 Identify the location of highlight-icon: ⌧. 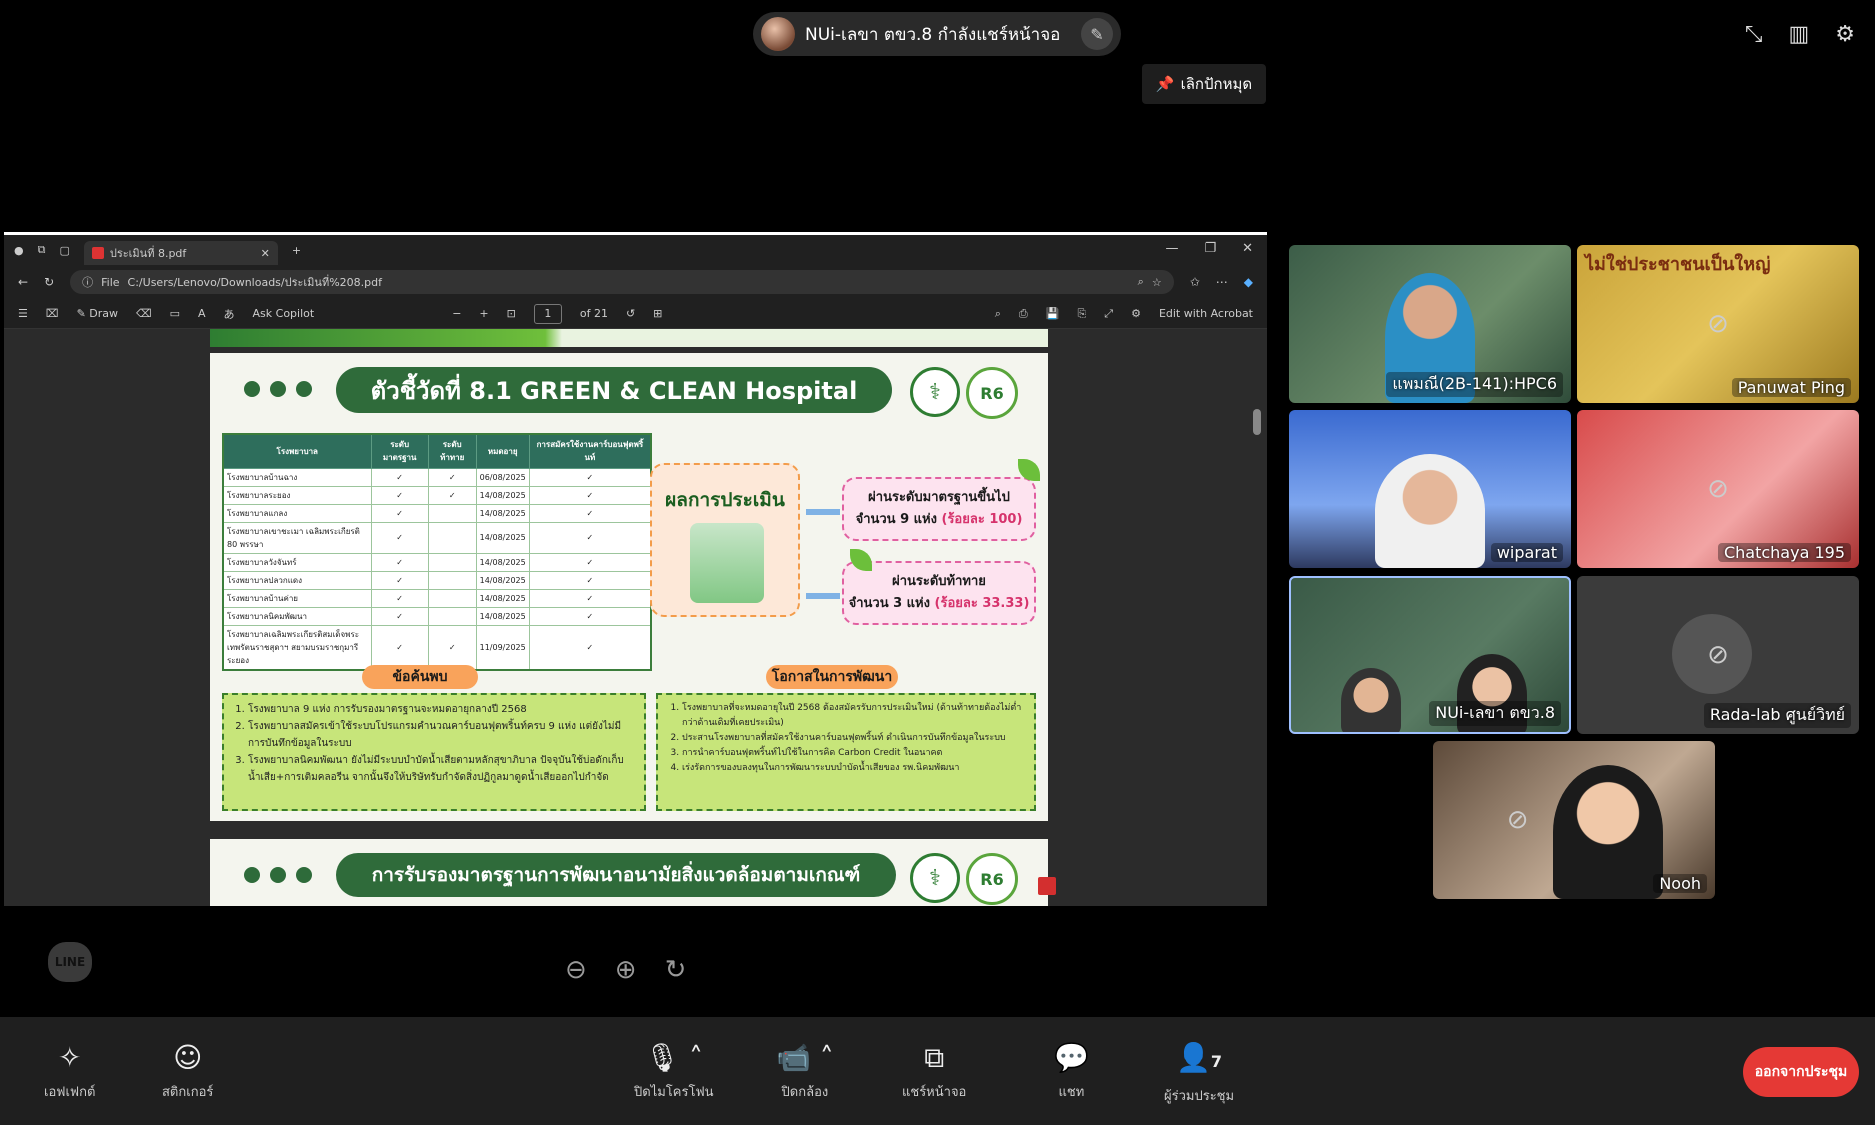
(52, 313).